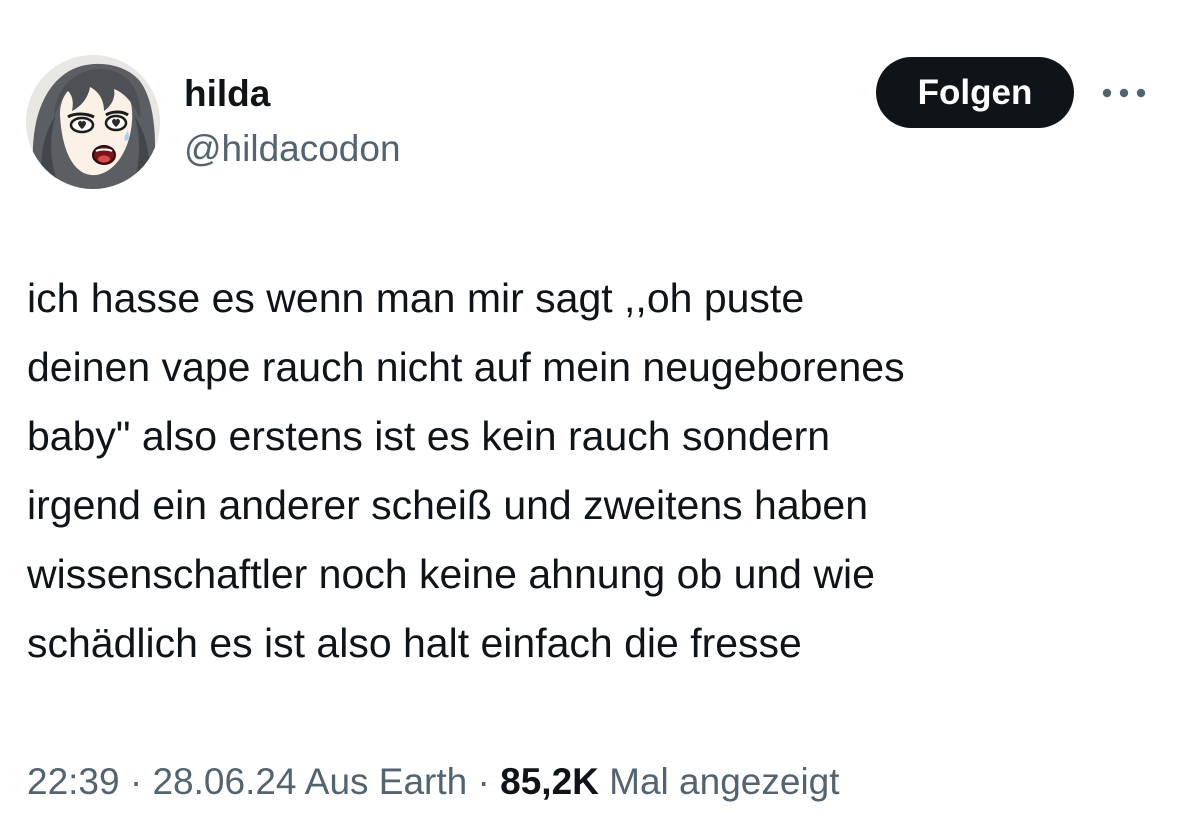 This screenshot has width=1178, height=839. I want to click on tweet-location: Aus Earth, so click(386, 781).